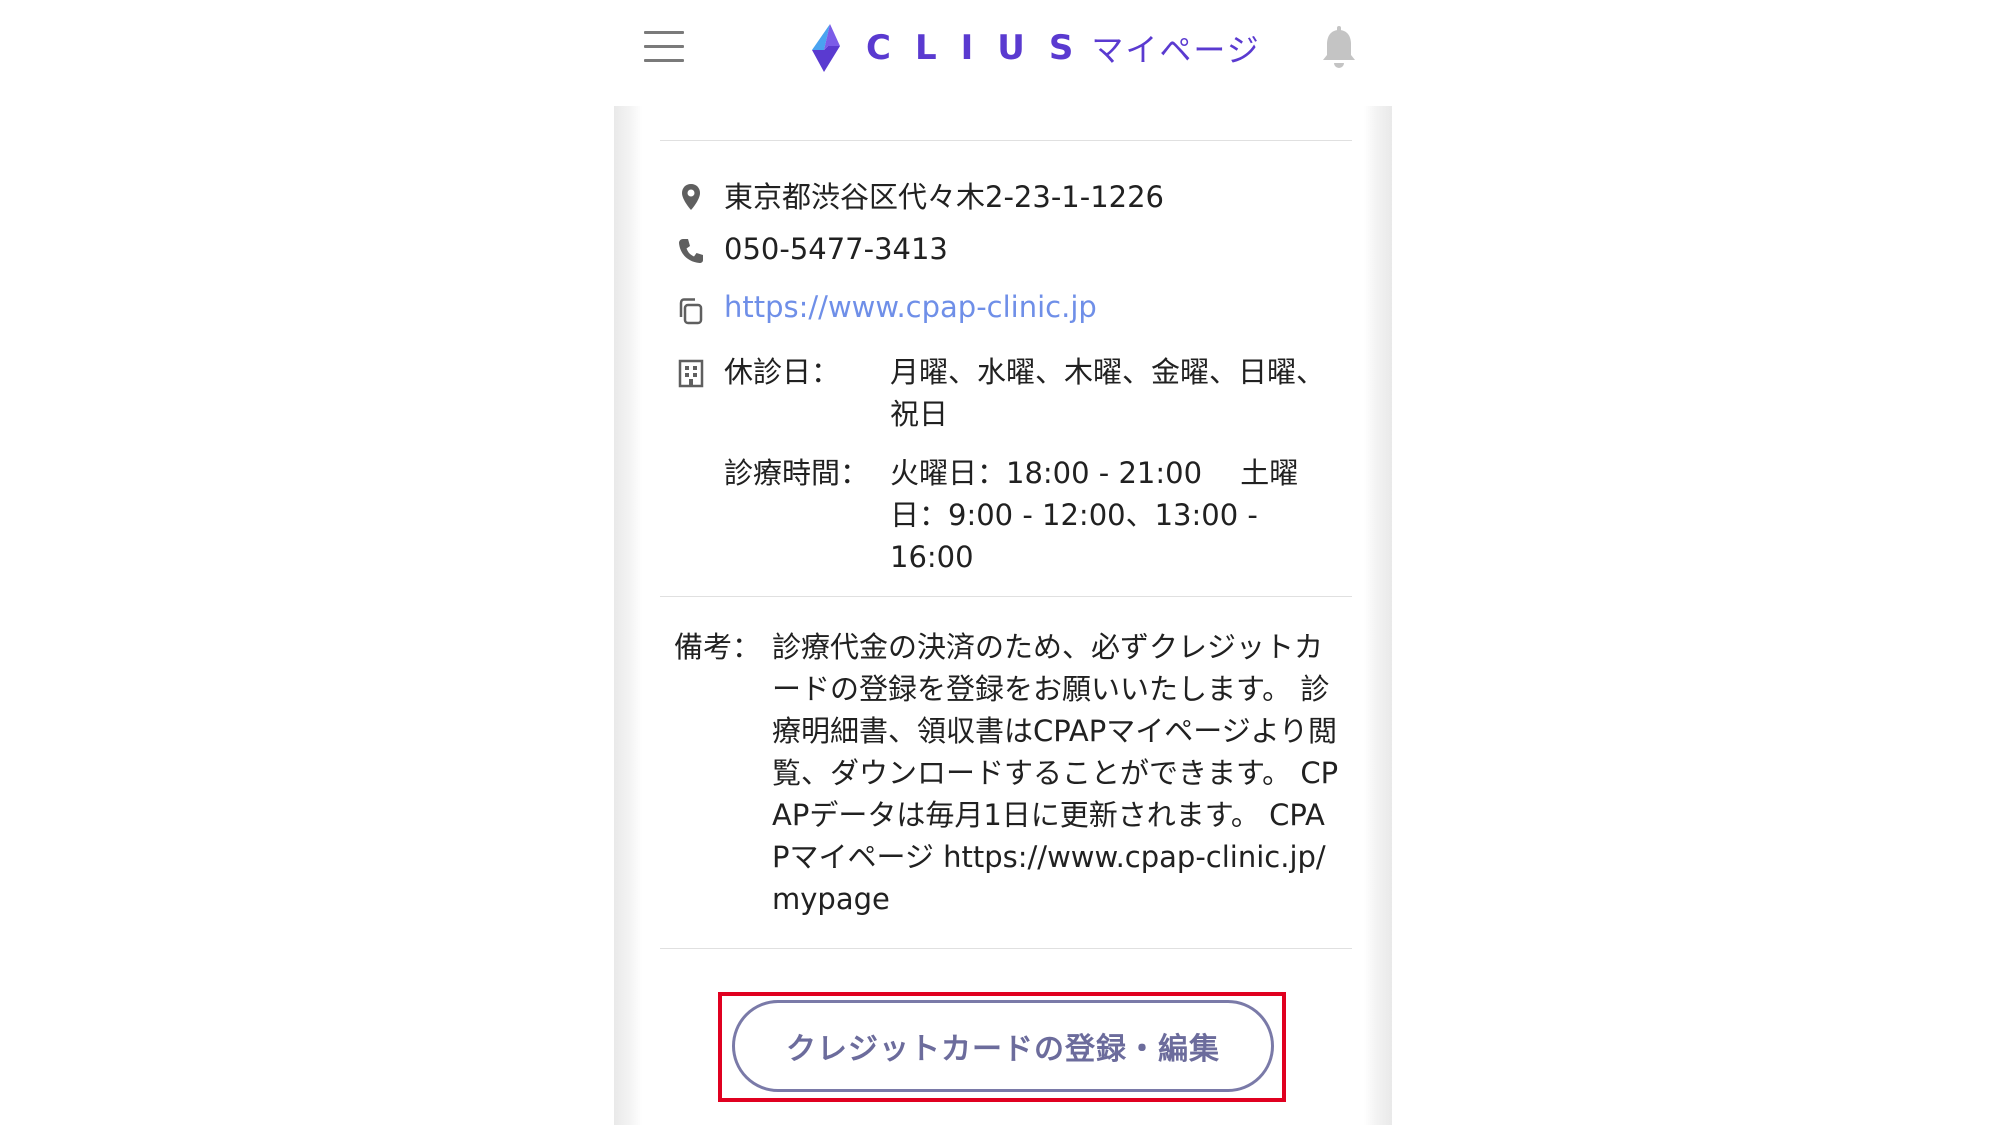 The width and height of the screenshot is (2001, 1125). I want to click on notes-label: 備考：, so click(718, 647).